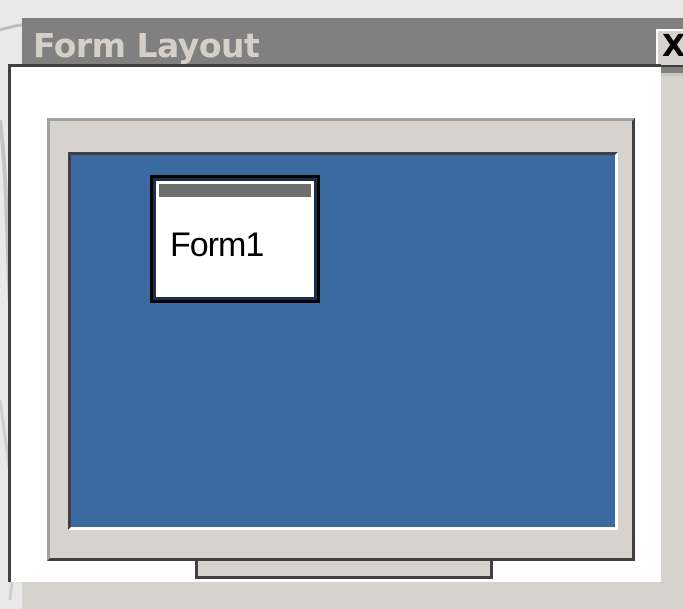 The height and width of the screenshot is (609, 683). I want to click on form1-label: Form1, so click(217, 245).